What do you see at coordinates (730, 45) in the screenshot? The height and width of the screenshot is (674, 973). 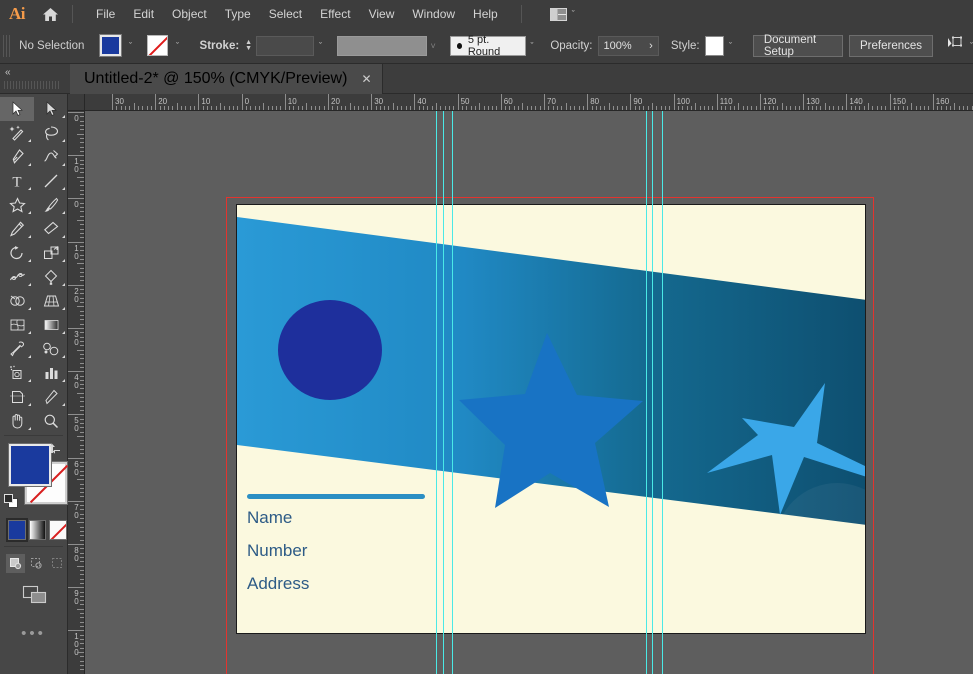 I see `style-chevron-down-icon: ˇ` at bounding box center [730, 45].